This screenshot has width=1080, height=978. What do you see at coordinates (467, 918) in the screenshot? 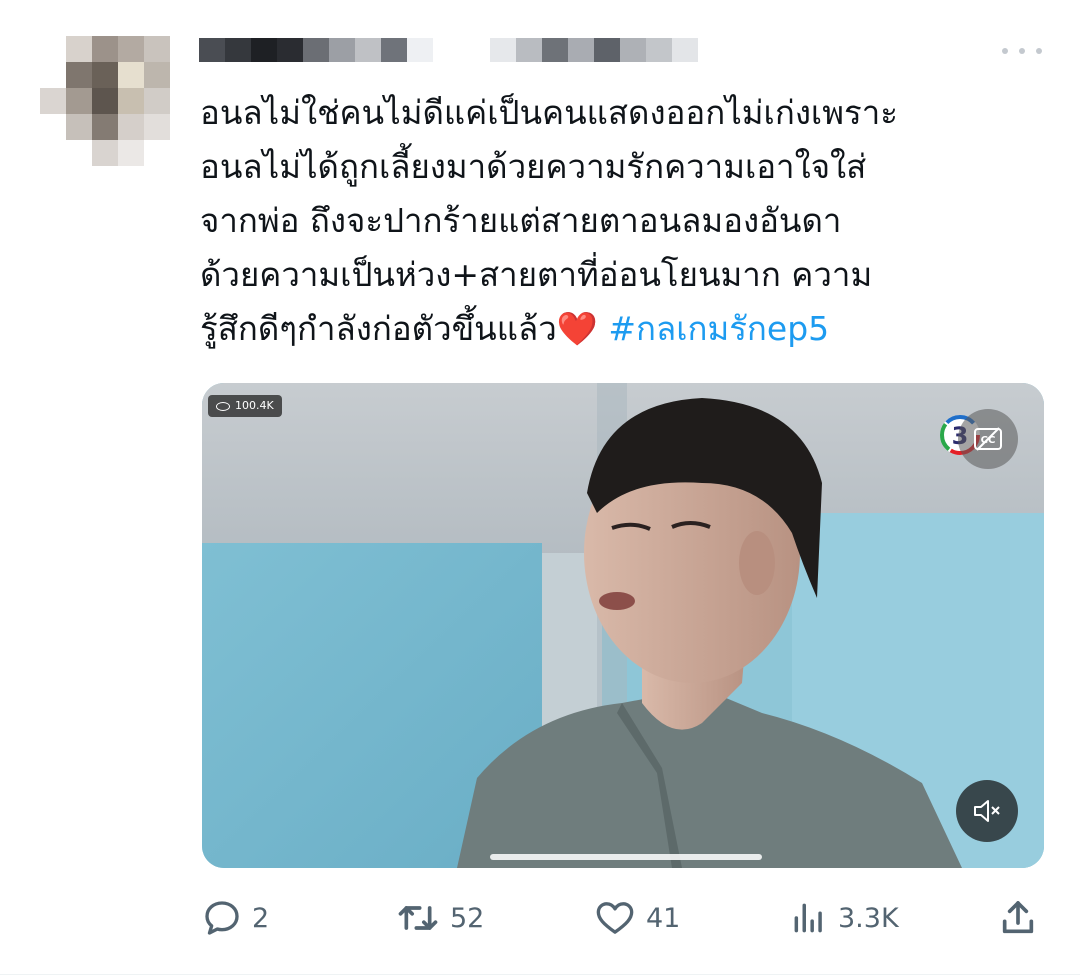
I see `retweet-count: 52` at bounding box center [467, 918].